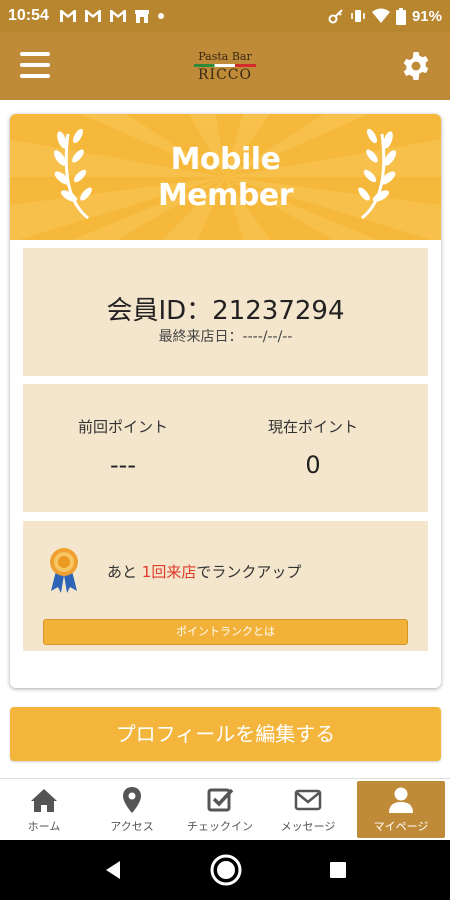 This screenshot has width=450, height=900. I want to click on system-status-icons: 91%, so click(385, 16).